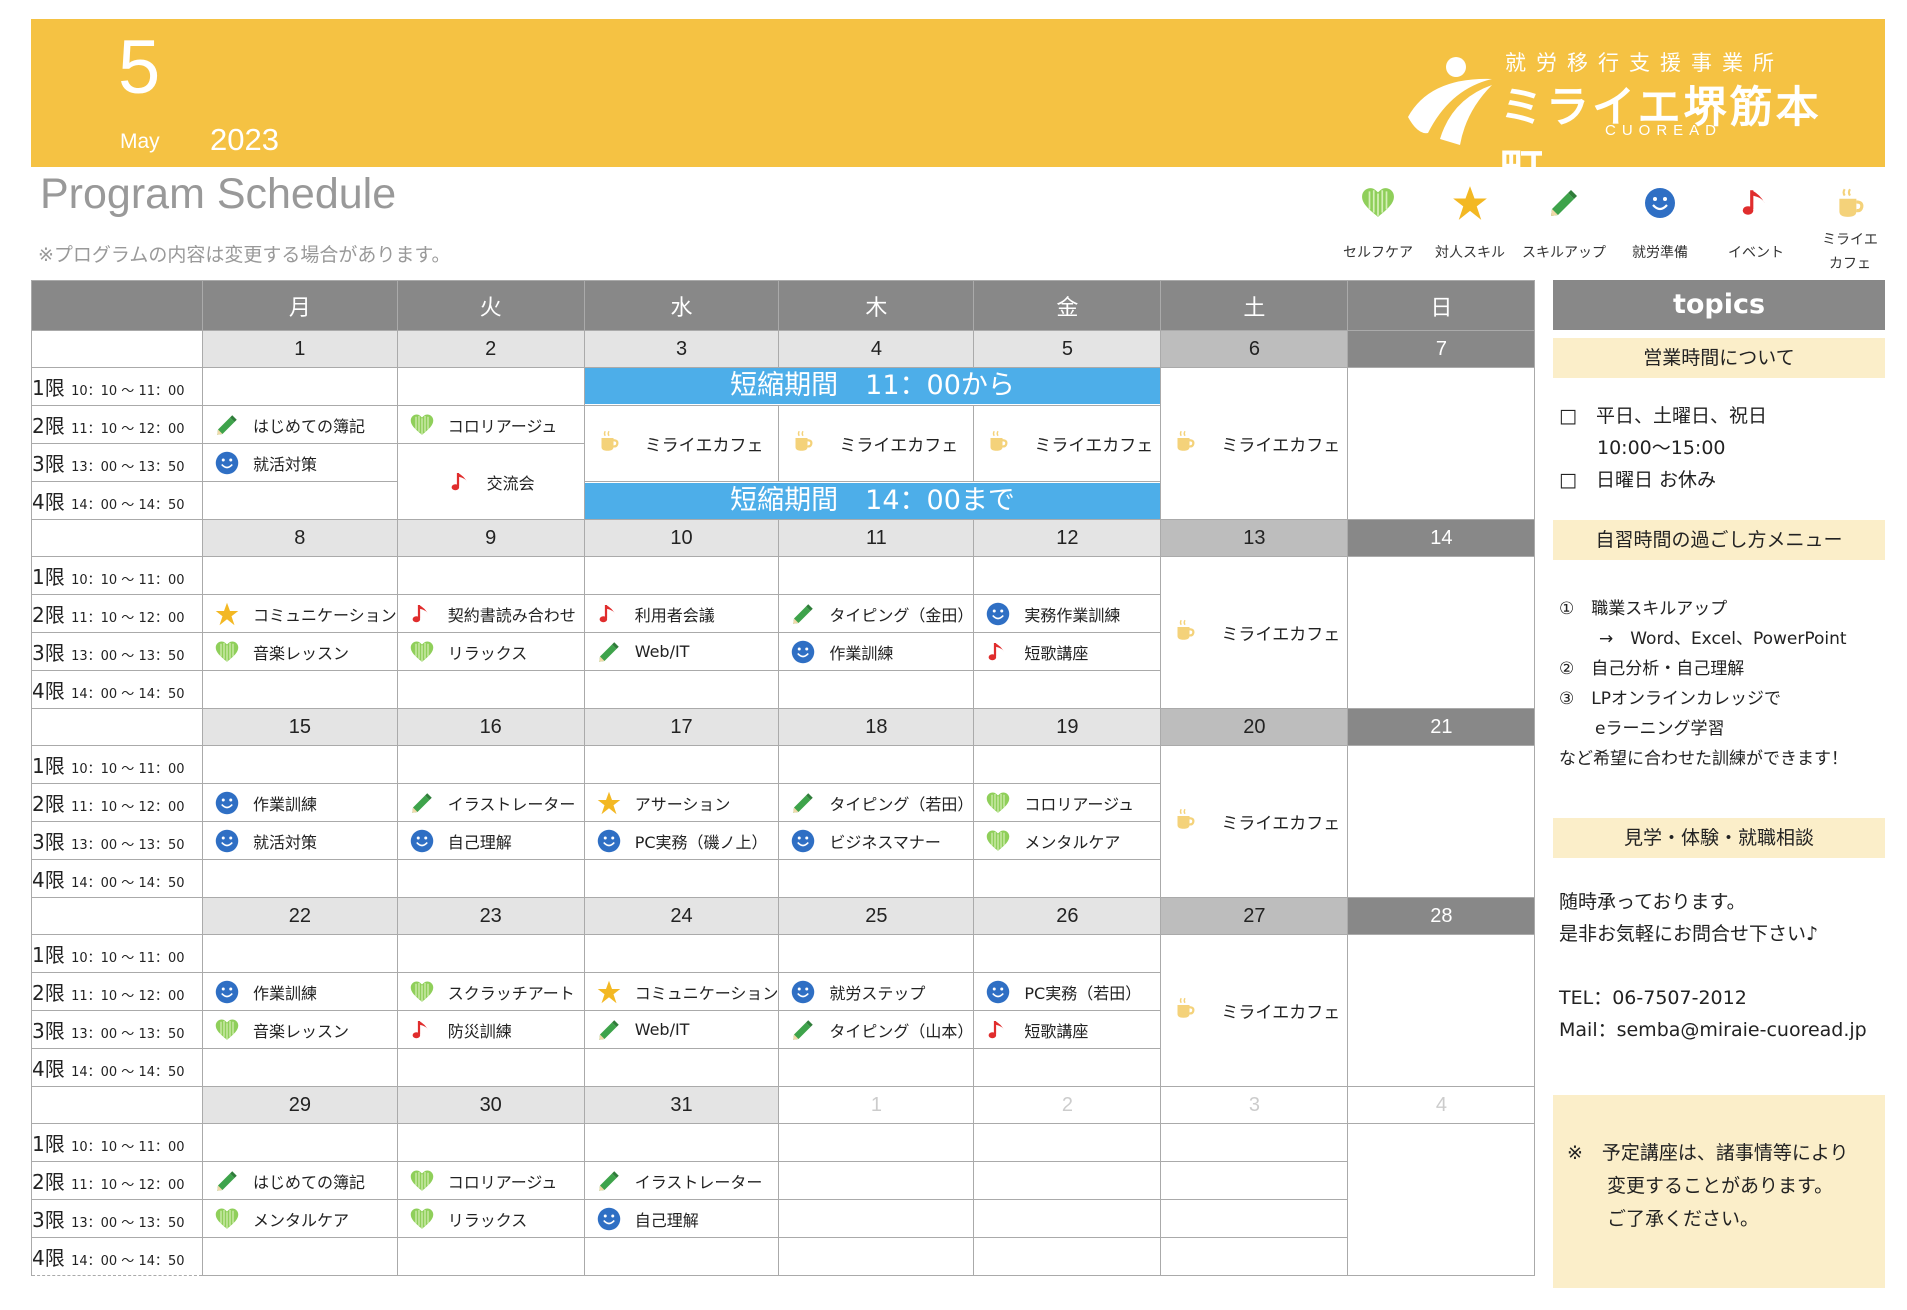 The image size is (1907, 1310). What do you see at coordinates (1254, 349) in the screenshot?
I see `date-cell: 6` at bounding box center [1254, 349].